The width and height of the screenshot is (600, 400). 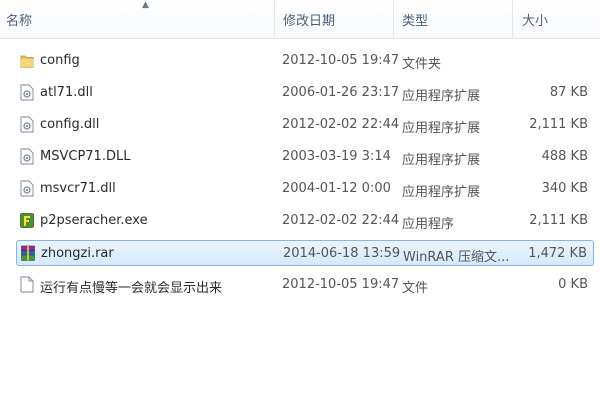 I want to click on folder-icon, so click(x=27, y=60).